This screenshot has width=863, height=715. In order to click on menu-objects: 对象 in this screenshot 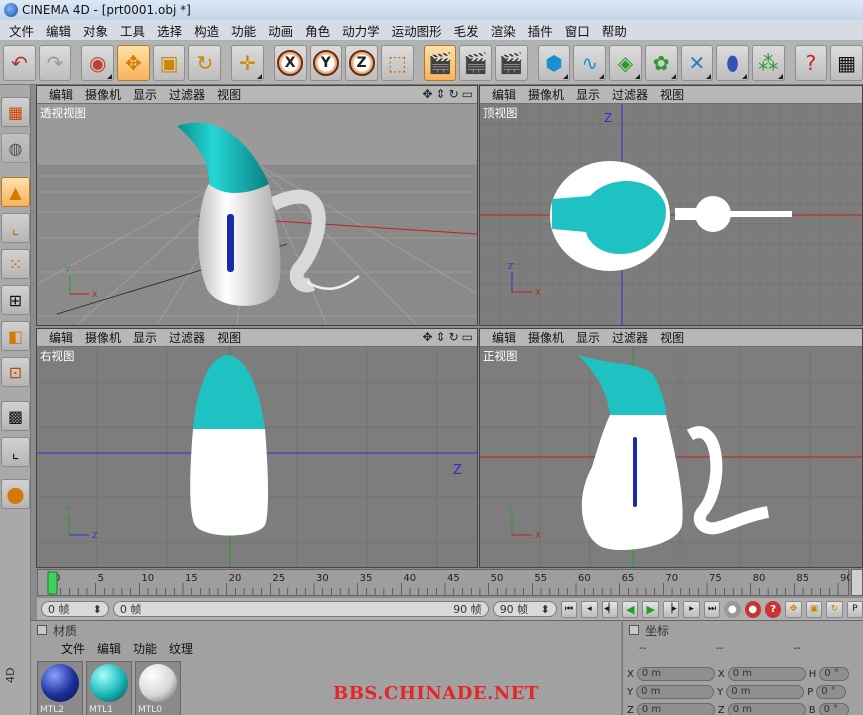, I will do `click(95, 30)`.